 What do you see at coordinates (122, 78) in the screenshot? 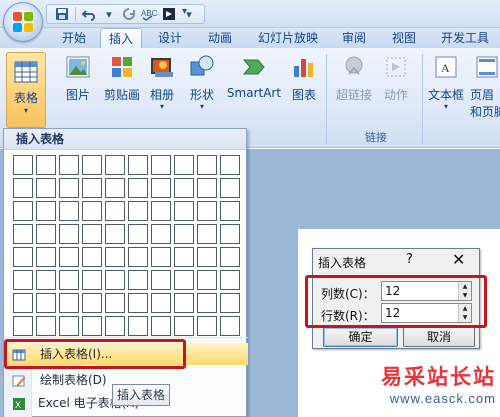
I see `clipart-button: 剪贴画` at bounding box center [122, 78].